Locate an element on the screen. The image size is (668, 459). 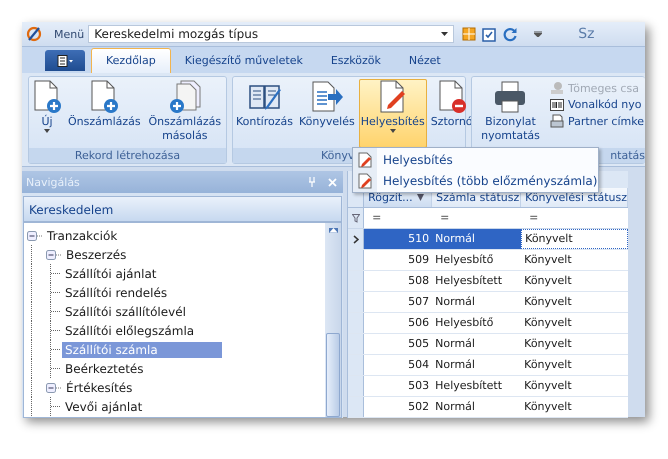
filter-icon is located at coordinates (356, 218).